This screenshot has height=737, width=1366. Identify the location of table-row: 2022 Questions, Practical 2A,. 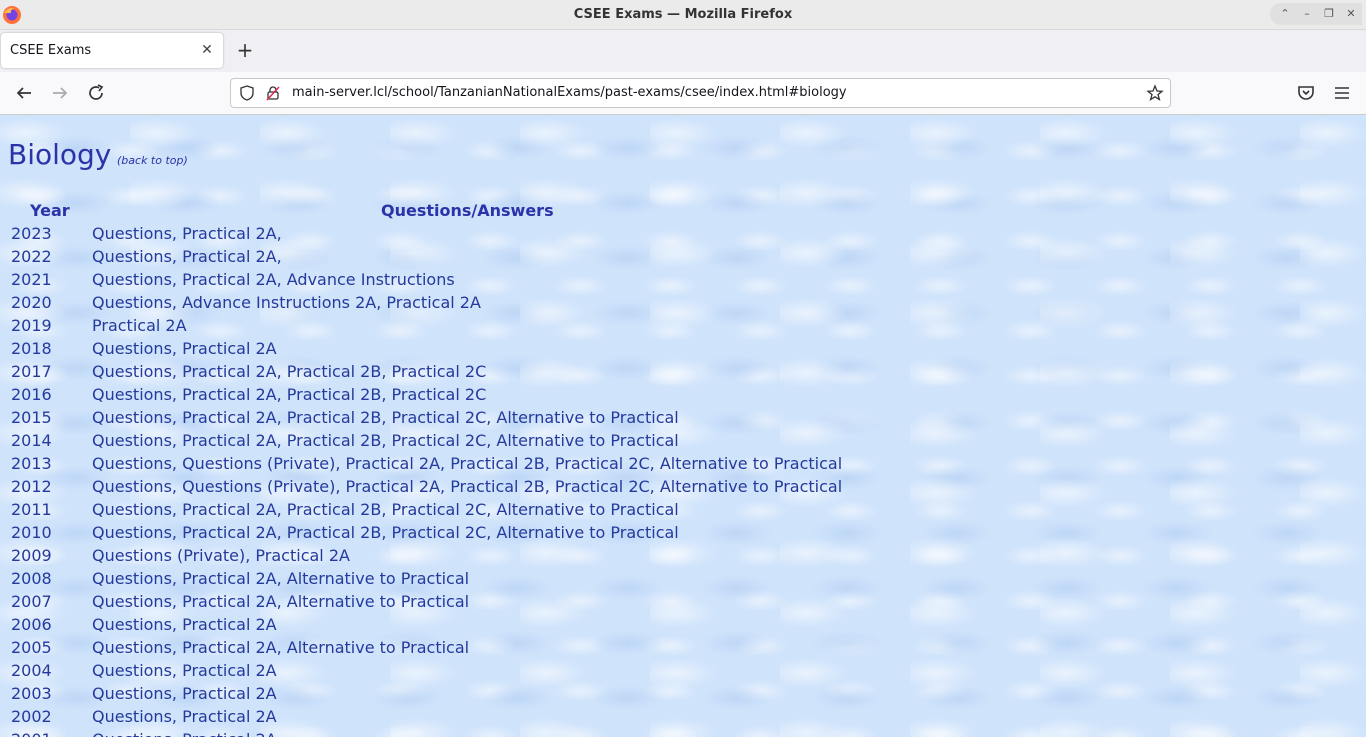
(683, 258).